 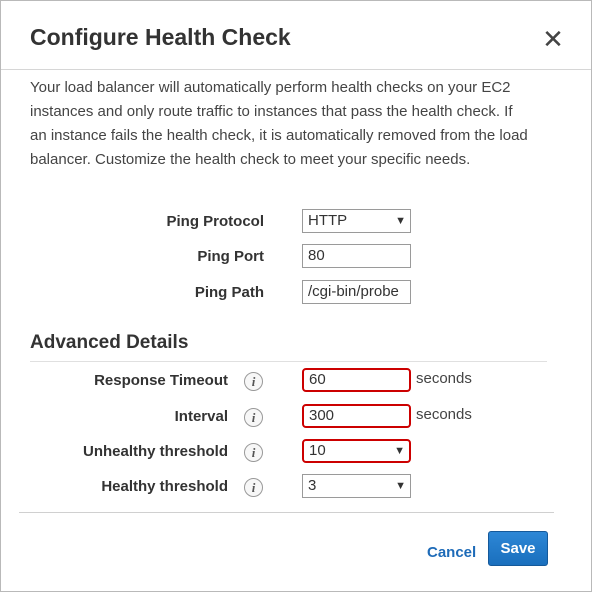 What do you see at coordinates (296, 488) in the screenshot?
I see `healthy-threshold-row: Healthy threshold i 3 ▼` at bounding box center [296, 488].